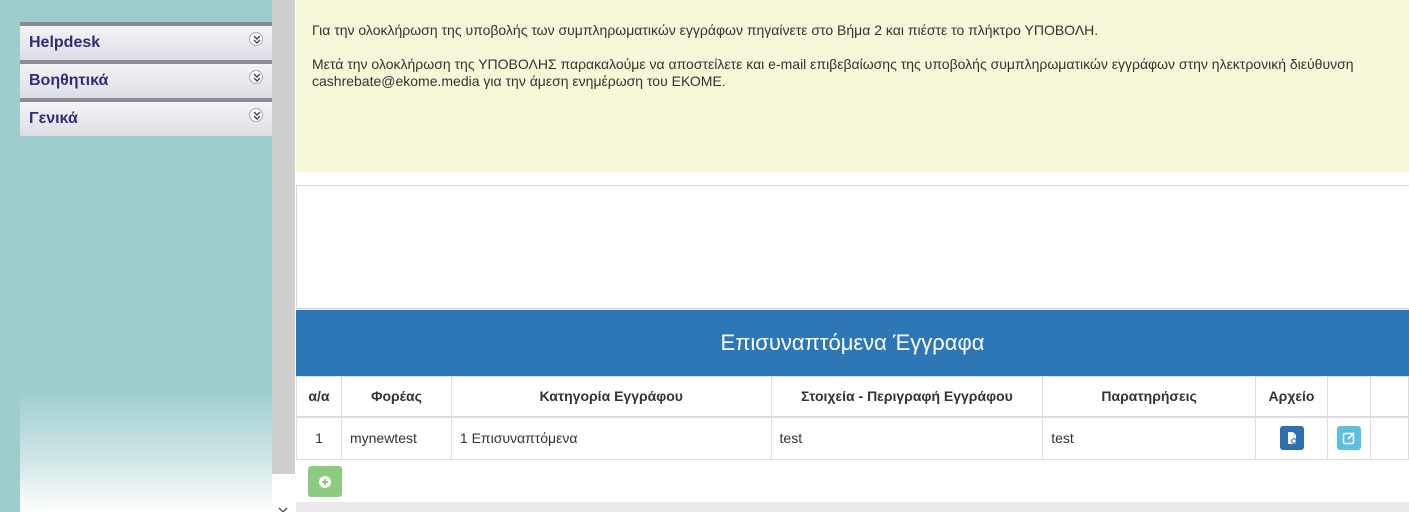 The height and width of the screenshot is (512, 1409). What do you see at coordinates (907, 397) in the screenshot?
I see `column-header-description: Στοιχεία - Περιγραφή Εγγράφου` at bounding box center [907, 397].